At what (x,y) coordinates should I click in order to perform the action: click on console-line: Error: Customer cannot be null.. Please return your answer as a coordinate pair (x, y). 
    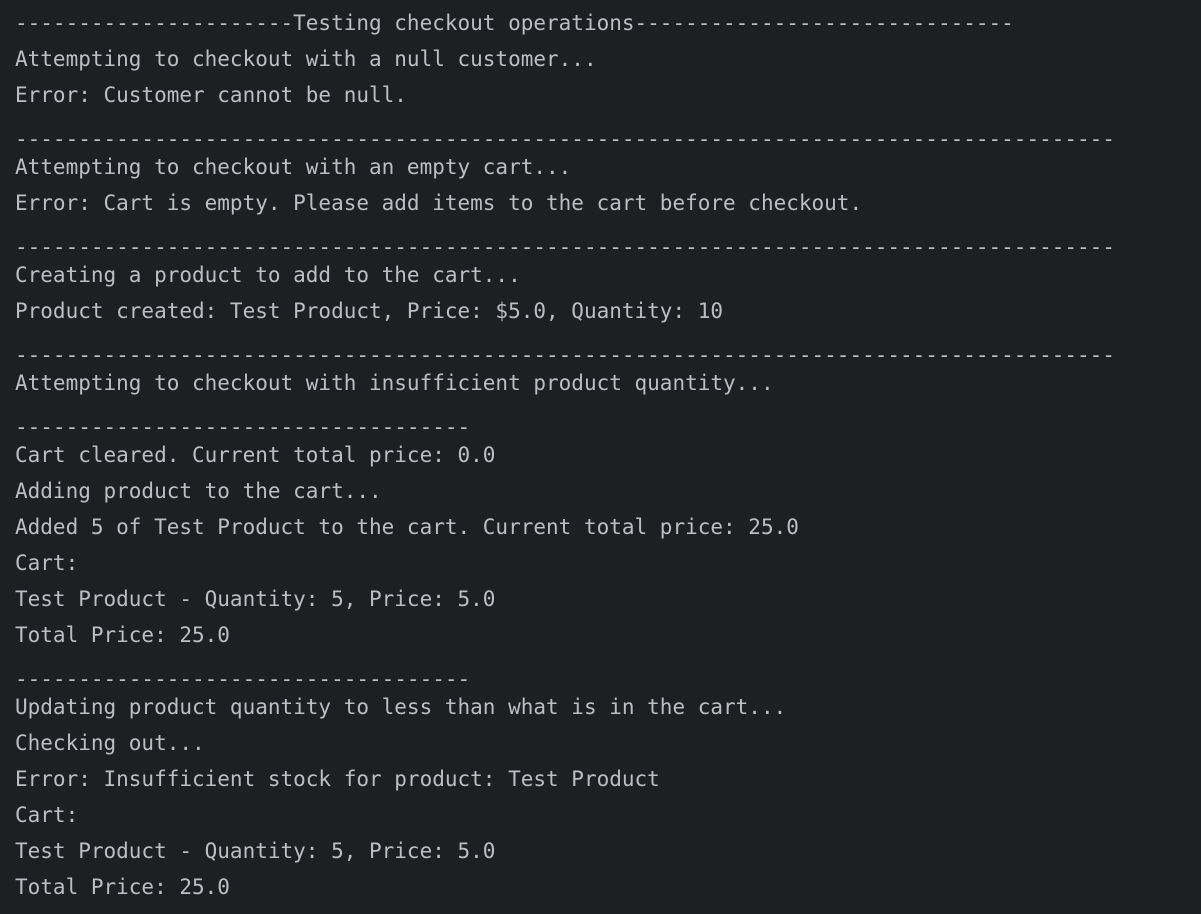
    Looking at the image, I should click on (211, 95).